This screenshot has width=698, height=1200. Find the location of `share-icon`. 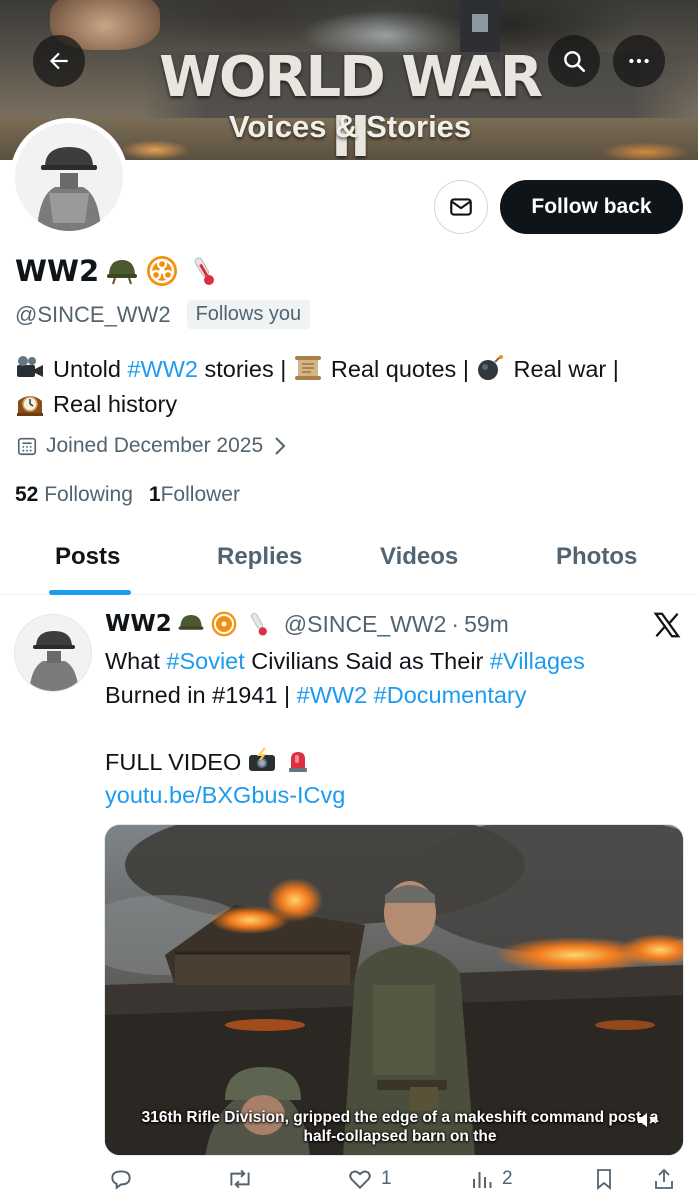

share-icon is located at coordinates (664, 1178).